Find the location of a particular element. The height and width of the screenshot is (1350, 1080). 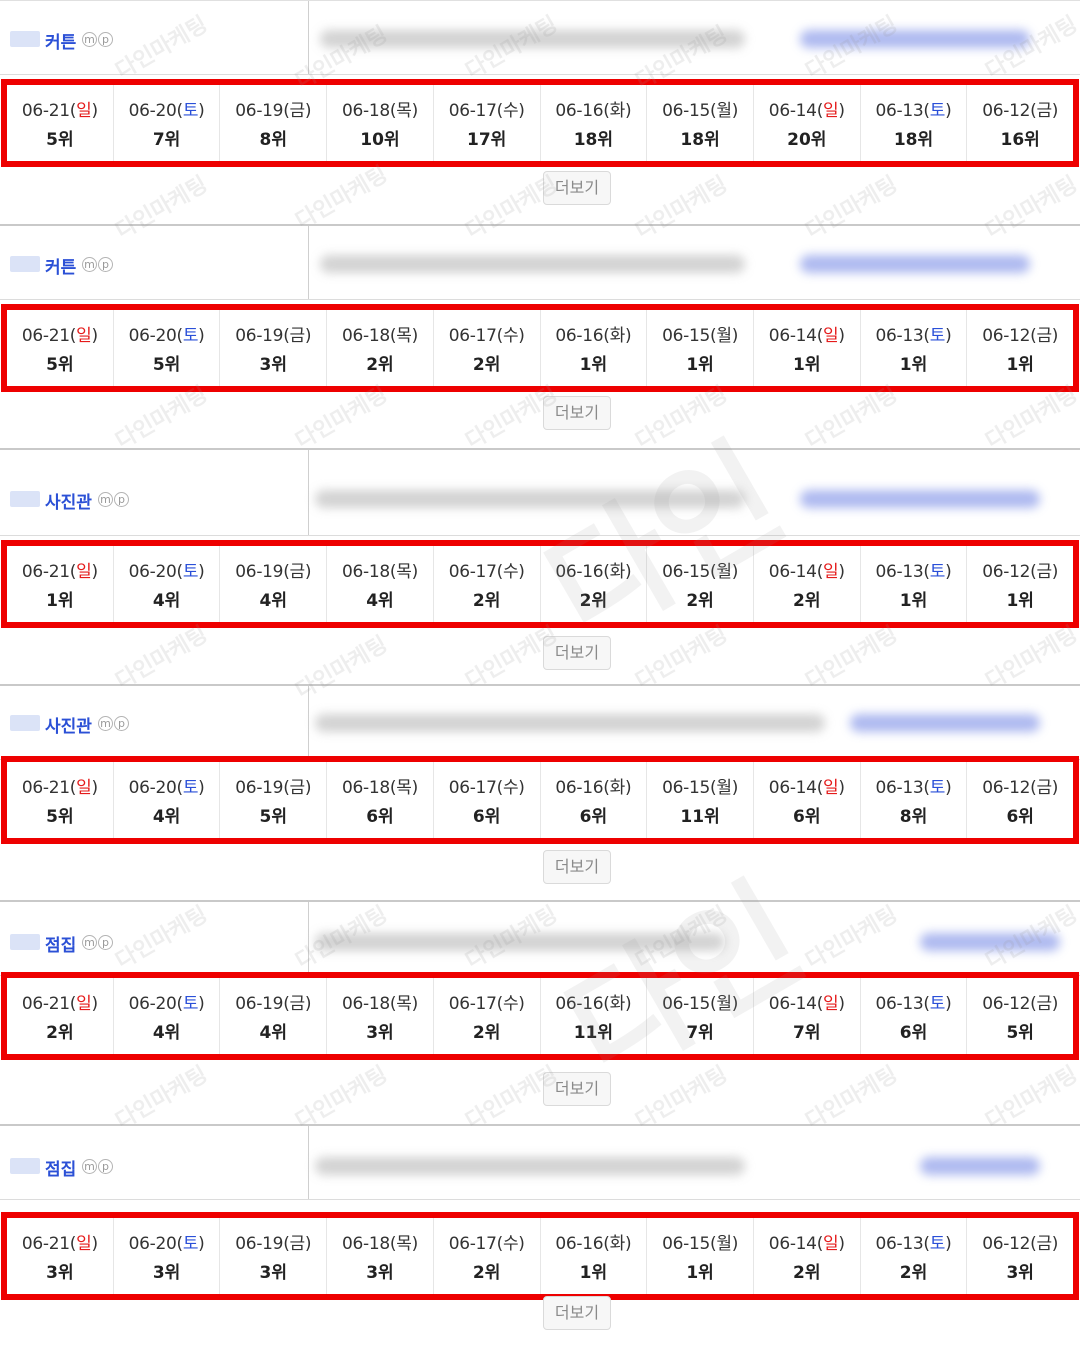

rank-cell: 06-20(토) 4위 is located at coordinates (167, 584).